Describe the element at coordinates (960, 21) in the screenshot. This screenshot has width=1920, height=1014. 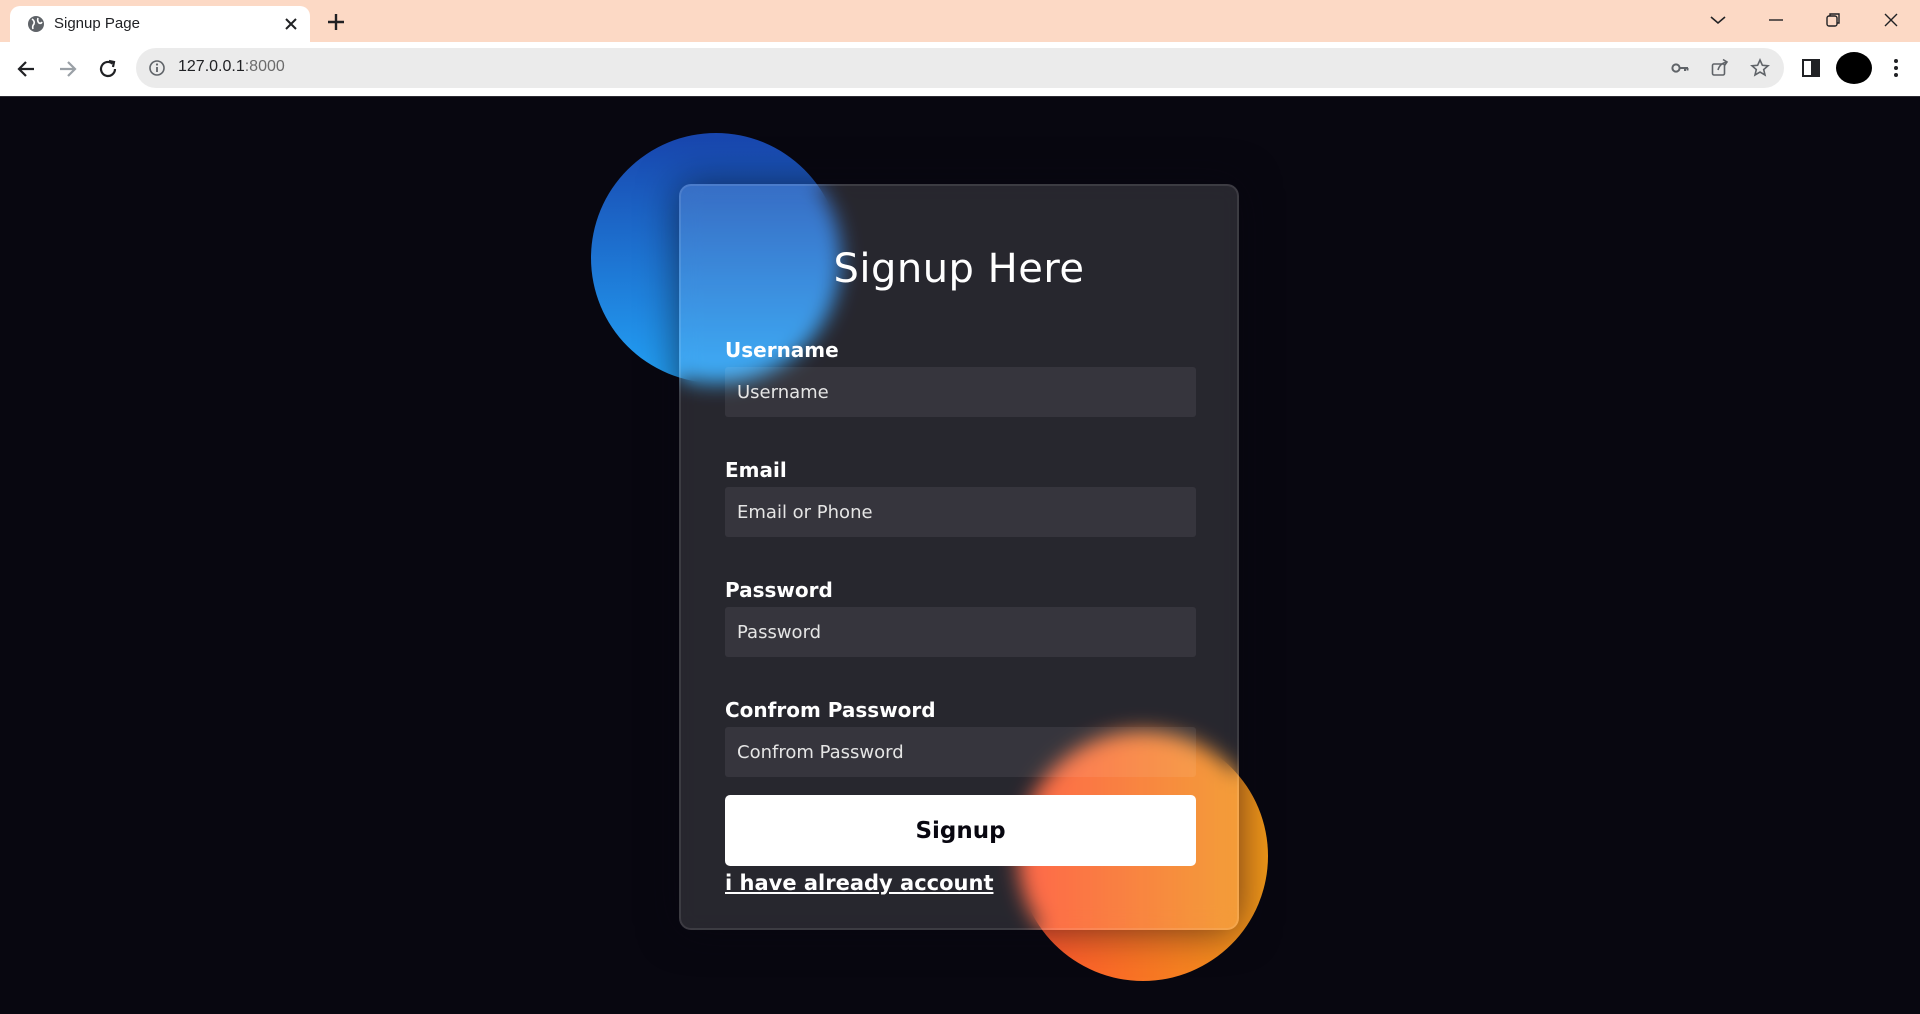
I see `browser-tab-strip: Signup Page` at that location.